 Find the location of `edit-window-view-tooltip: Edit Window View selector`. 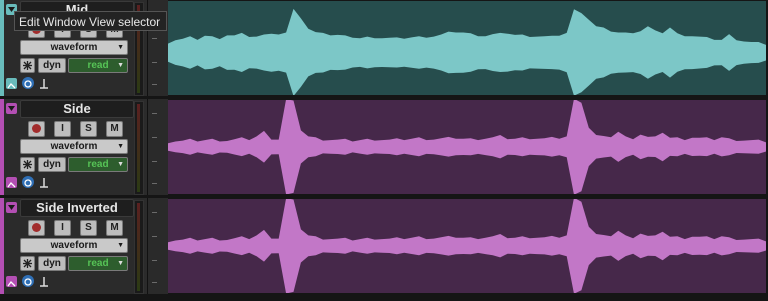

edit-window-view-tooltip: Edit Window View selector is located at coordinates (90, 21).